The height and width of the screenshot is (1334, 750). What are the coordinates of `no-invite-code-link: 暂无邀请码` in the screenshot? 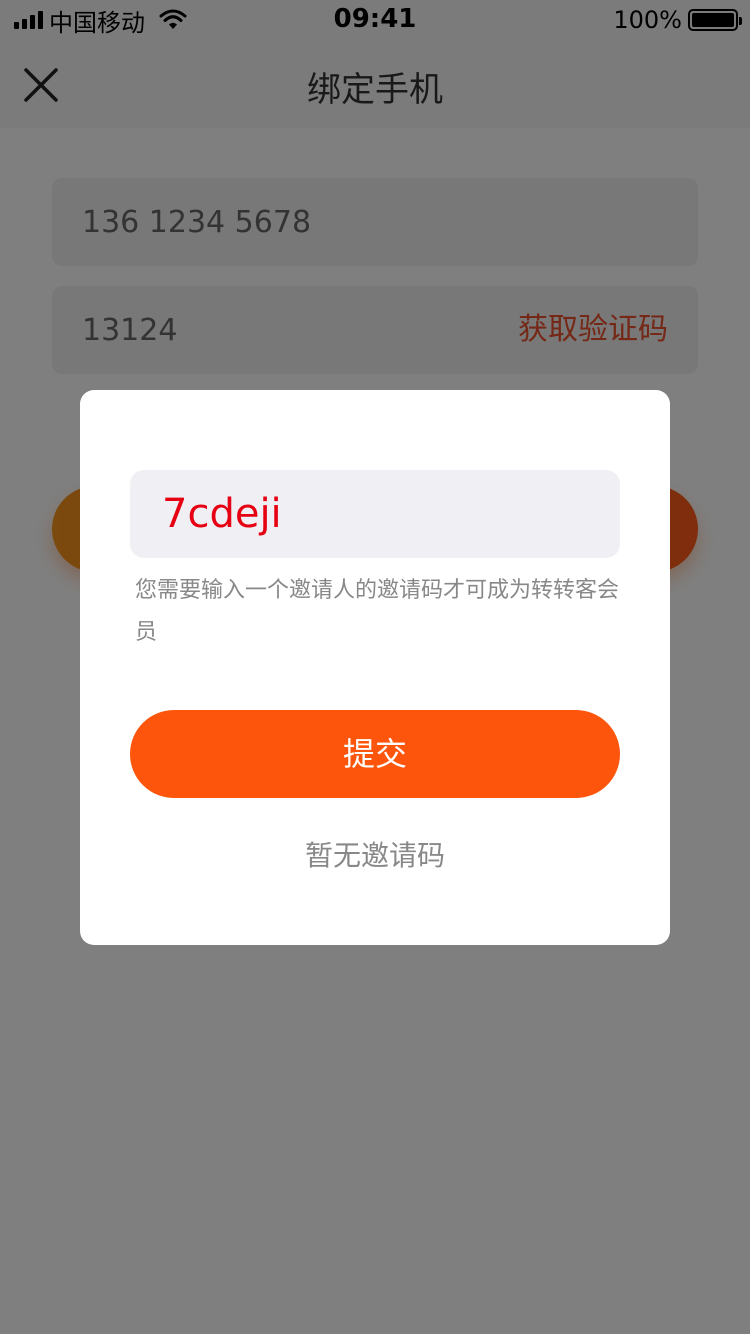 It's located at (375, 854).